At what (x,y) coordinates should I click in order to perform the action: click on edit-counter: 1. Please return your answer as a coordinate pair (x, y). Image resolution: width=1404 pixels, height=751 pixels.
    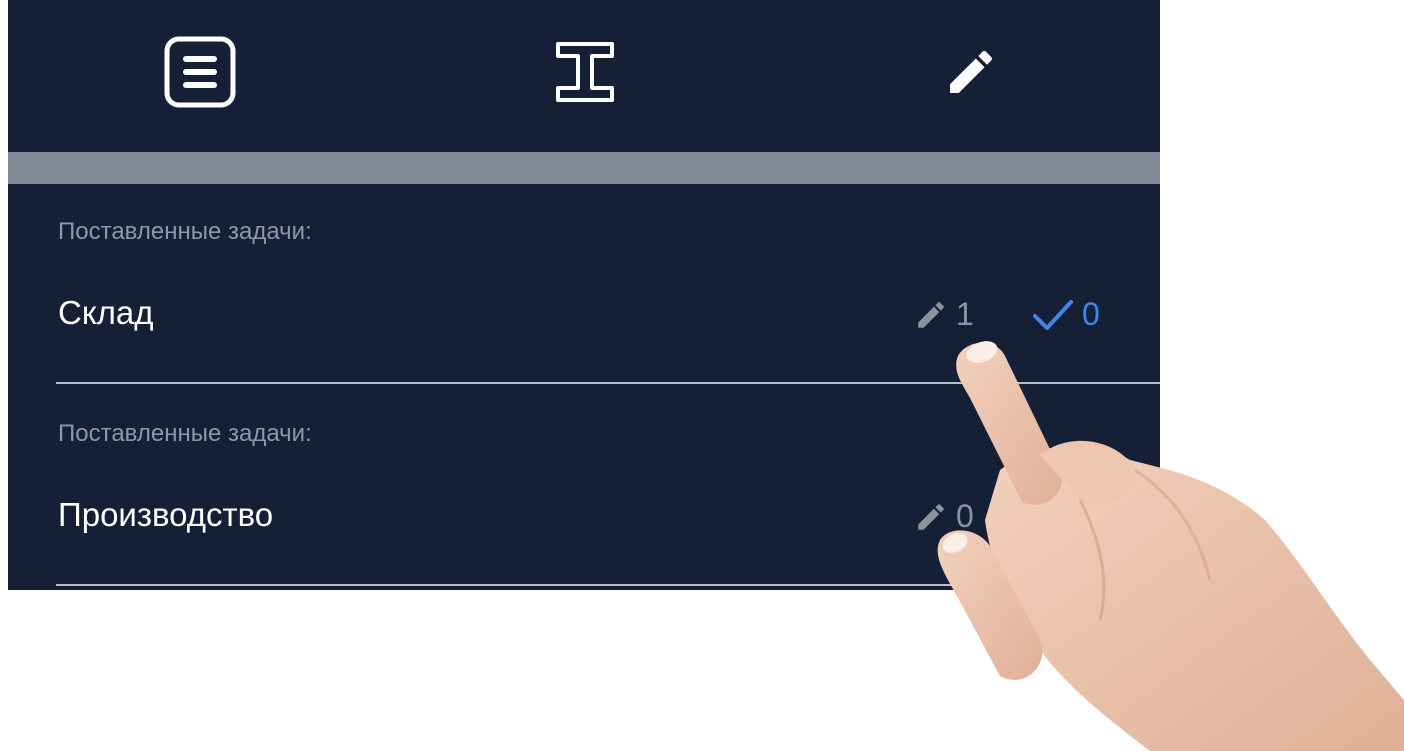
    Looking at the image, I should click on (944, 314).